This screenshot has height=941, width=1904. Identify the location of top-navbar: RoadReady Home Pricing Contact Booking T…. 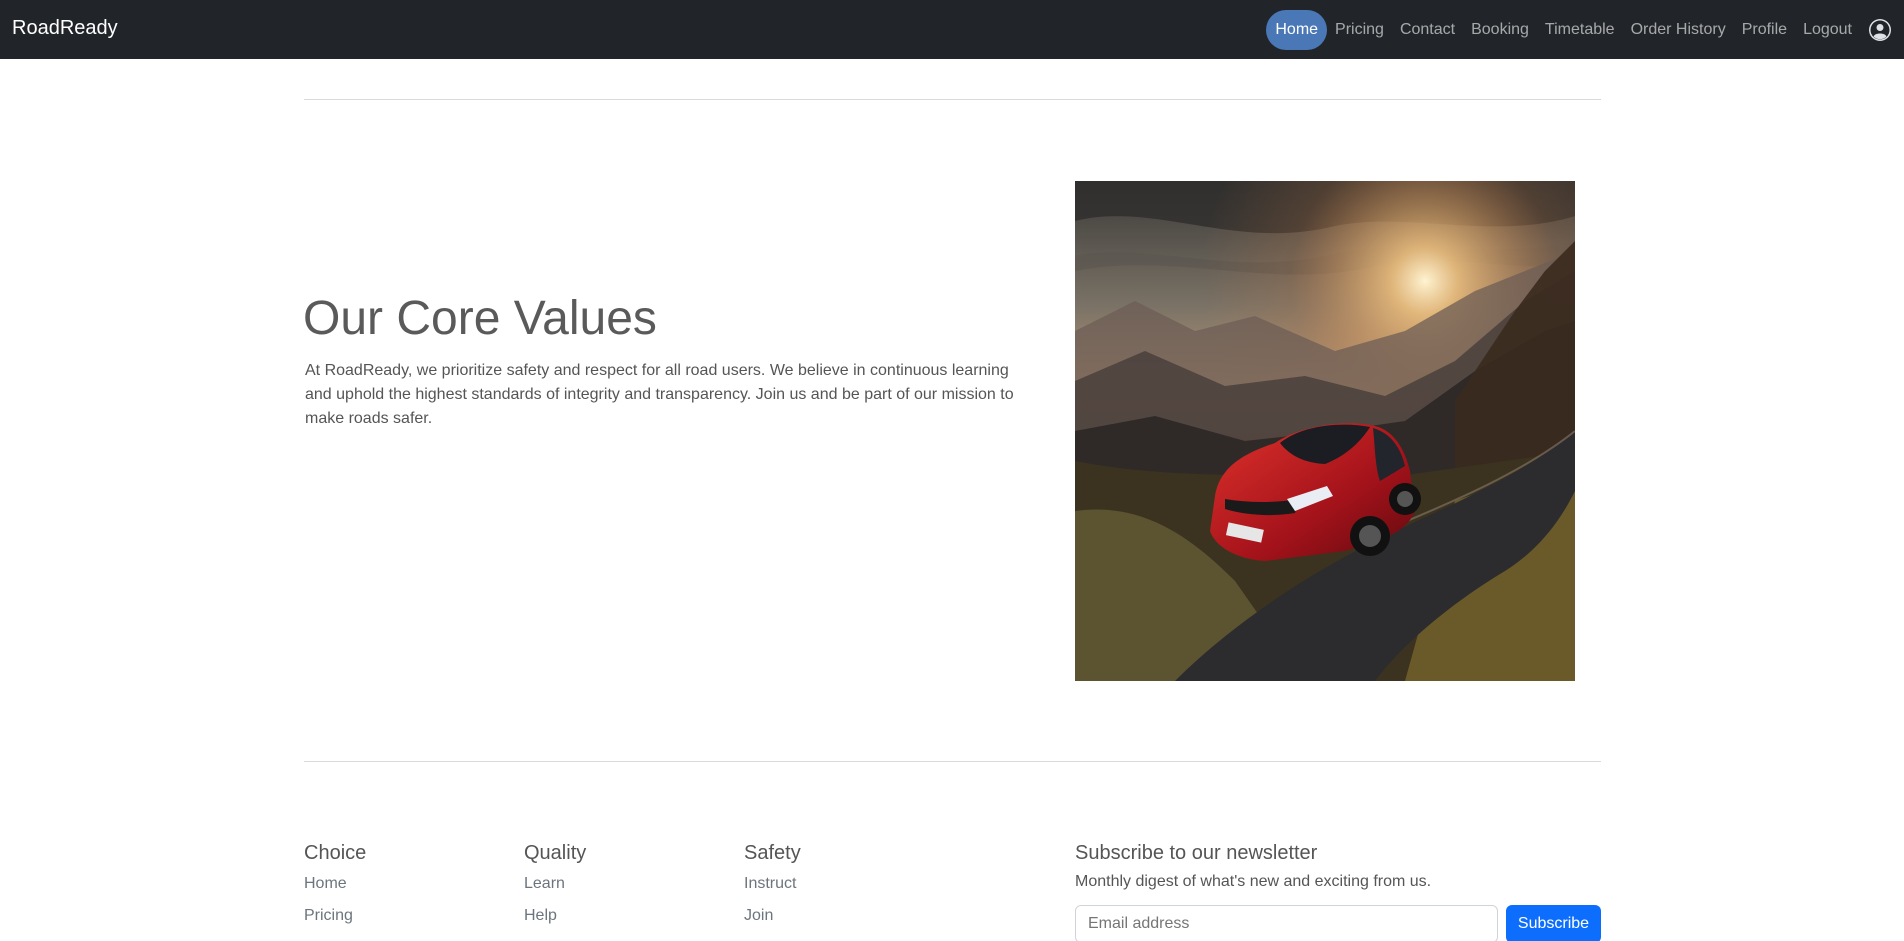
(952, 29).